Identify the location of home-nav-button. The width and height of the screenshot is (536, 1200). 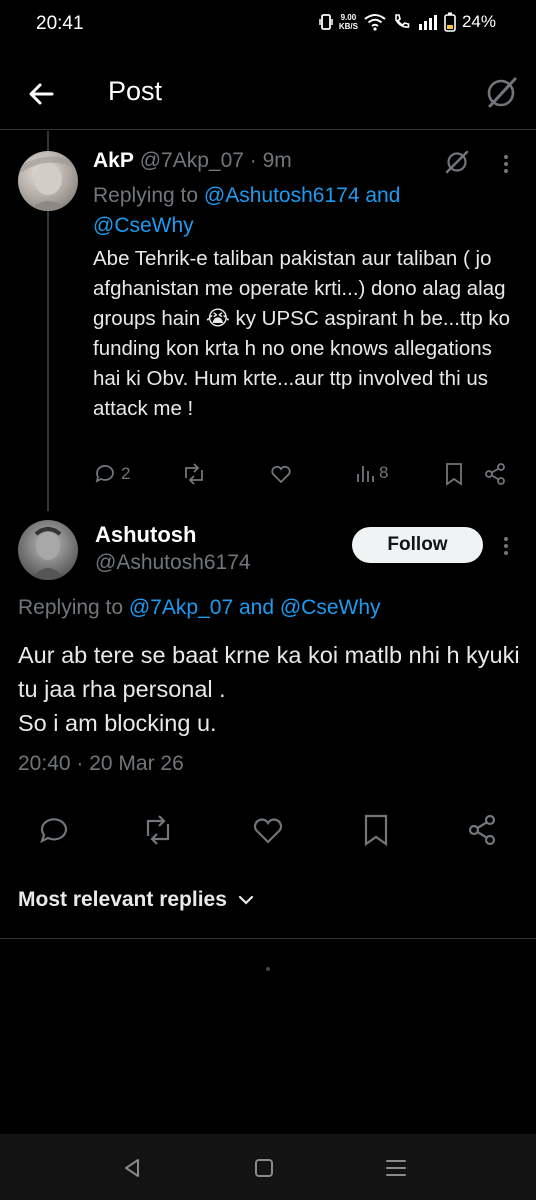
(264, 1168).